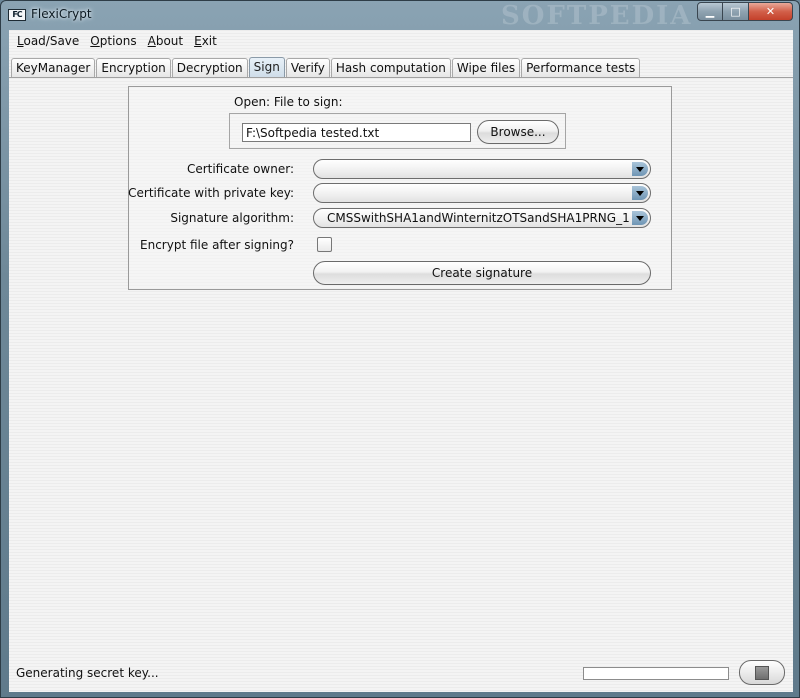 Image resolution: width=800 pixels, height=698 pixels. Describe the element at coordinates (240, 169) in the screenshot. I see `certificate-owner-label: Certificate owner:` at that location.